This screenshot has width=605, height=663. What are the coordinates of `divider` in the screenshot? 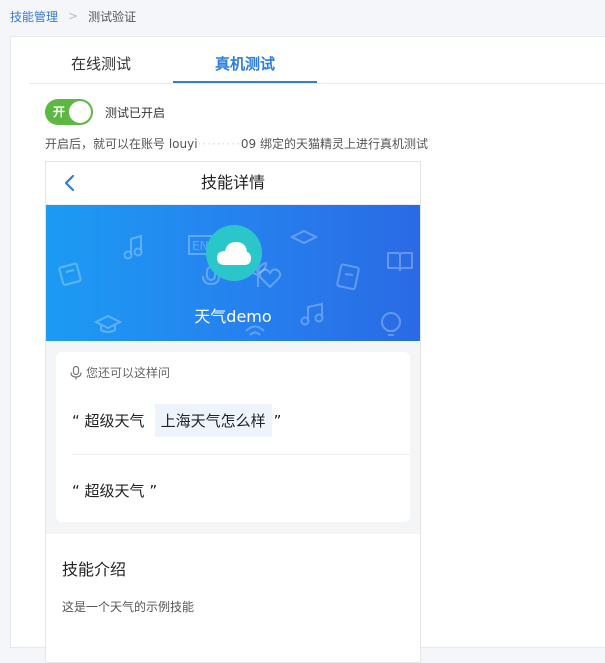 It's located at (241, 454).